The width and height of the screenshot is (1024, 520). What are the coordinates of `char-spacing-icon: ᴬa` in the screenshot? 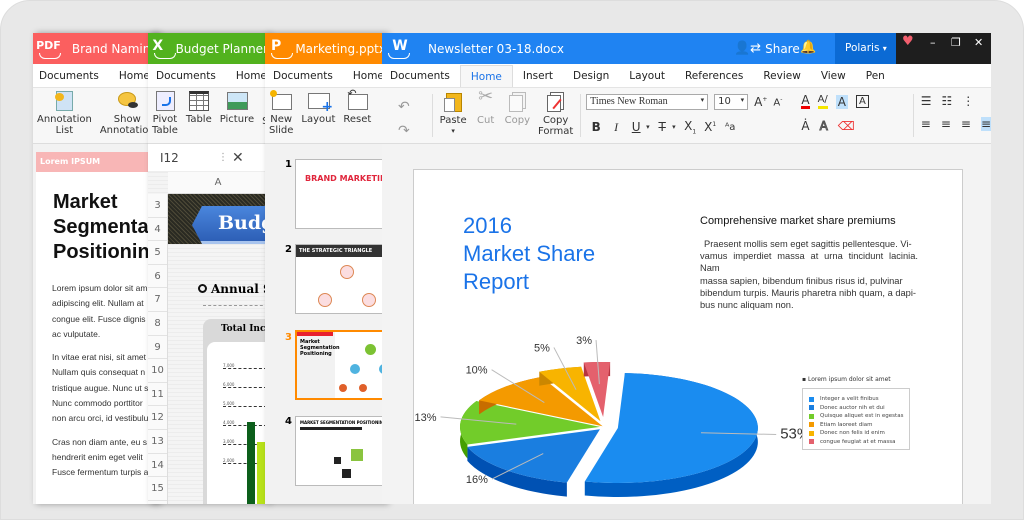 It's located at (730, 127).